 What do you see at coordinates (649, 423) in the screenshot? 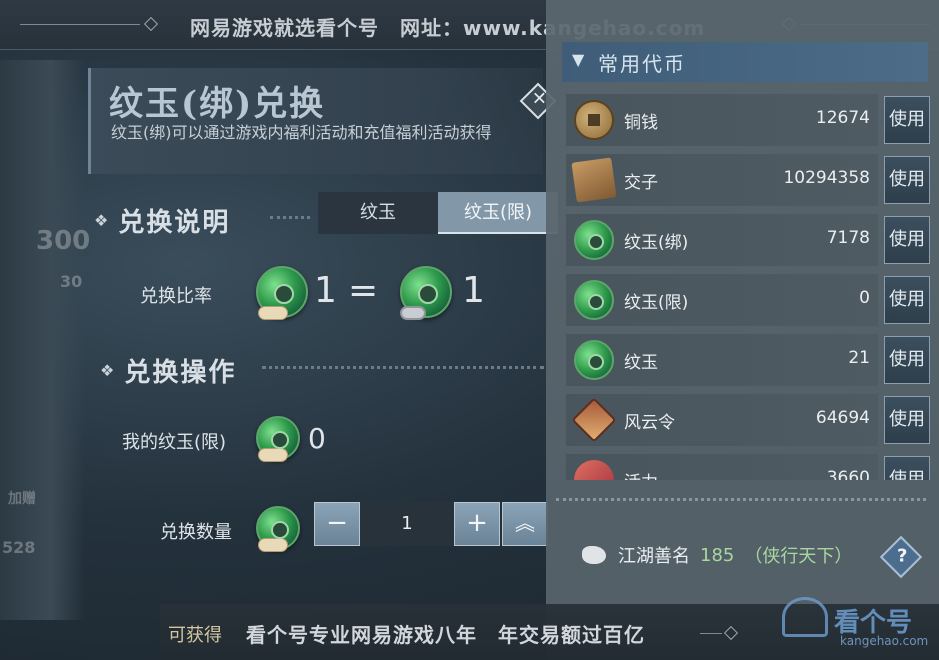
I see `currency-name: 风云令` at bounding box center [649, 423].